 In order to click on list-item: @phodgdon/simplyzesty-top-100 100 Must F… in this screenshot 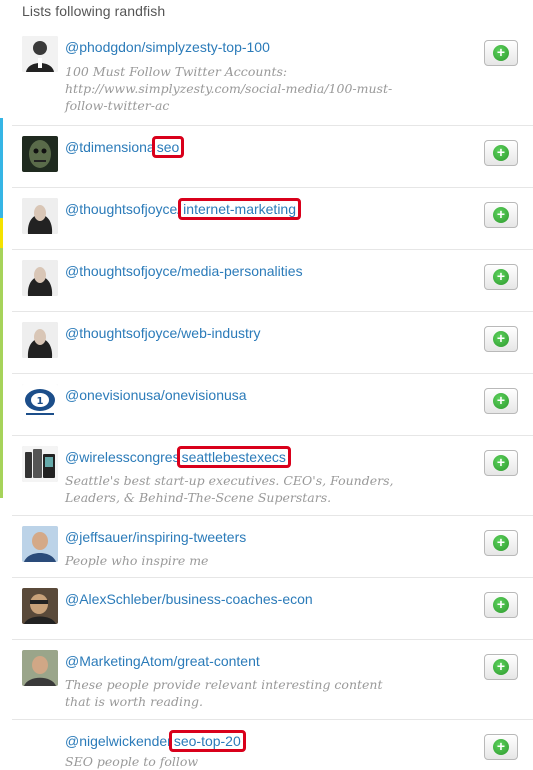, I will do `click(272, 75)`.